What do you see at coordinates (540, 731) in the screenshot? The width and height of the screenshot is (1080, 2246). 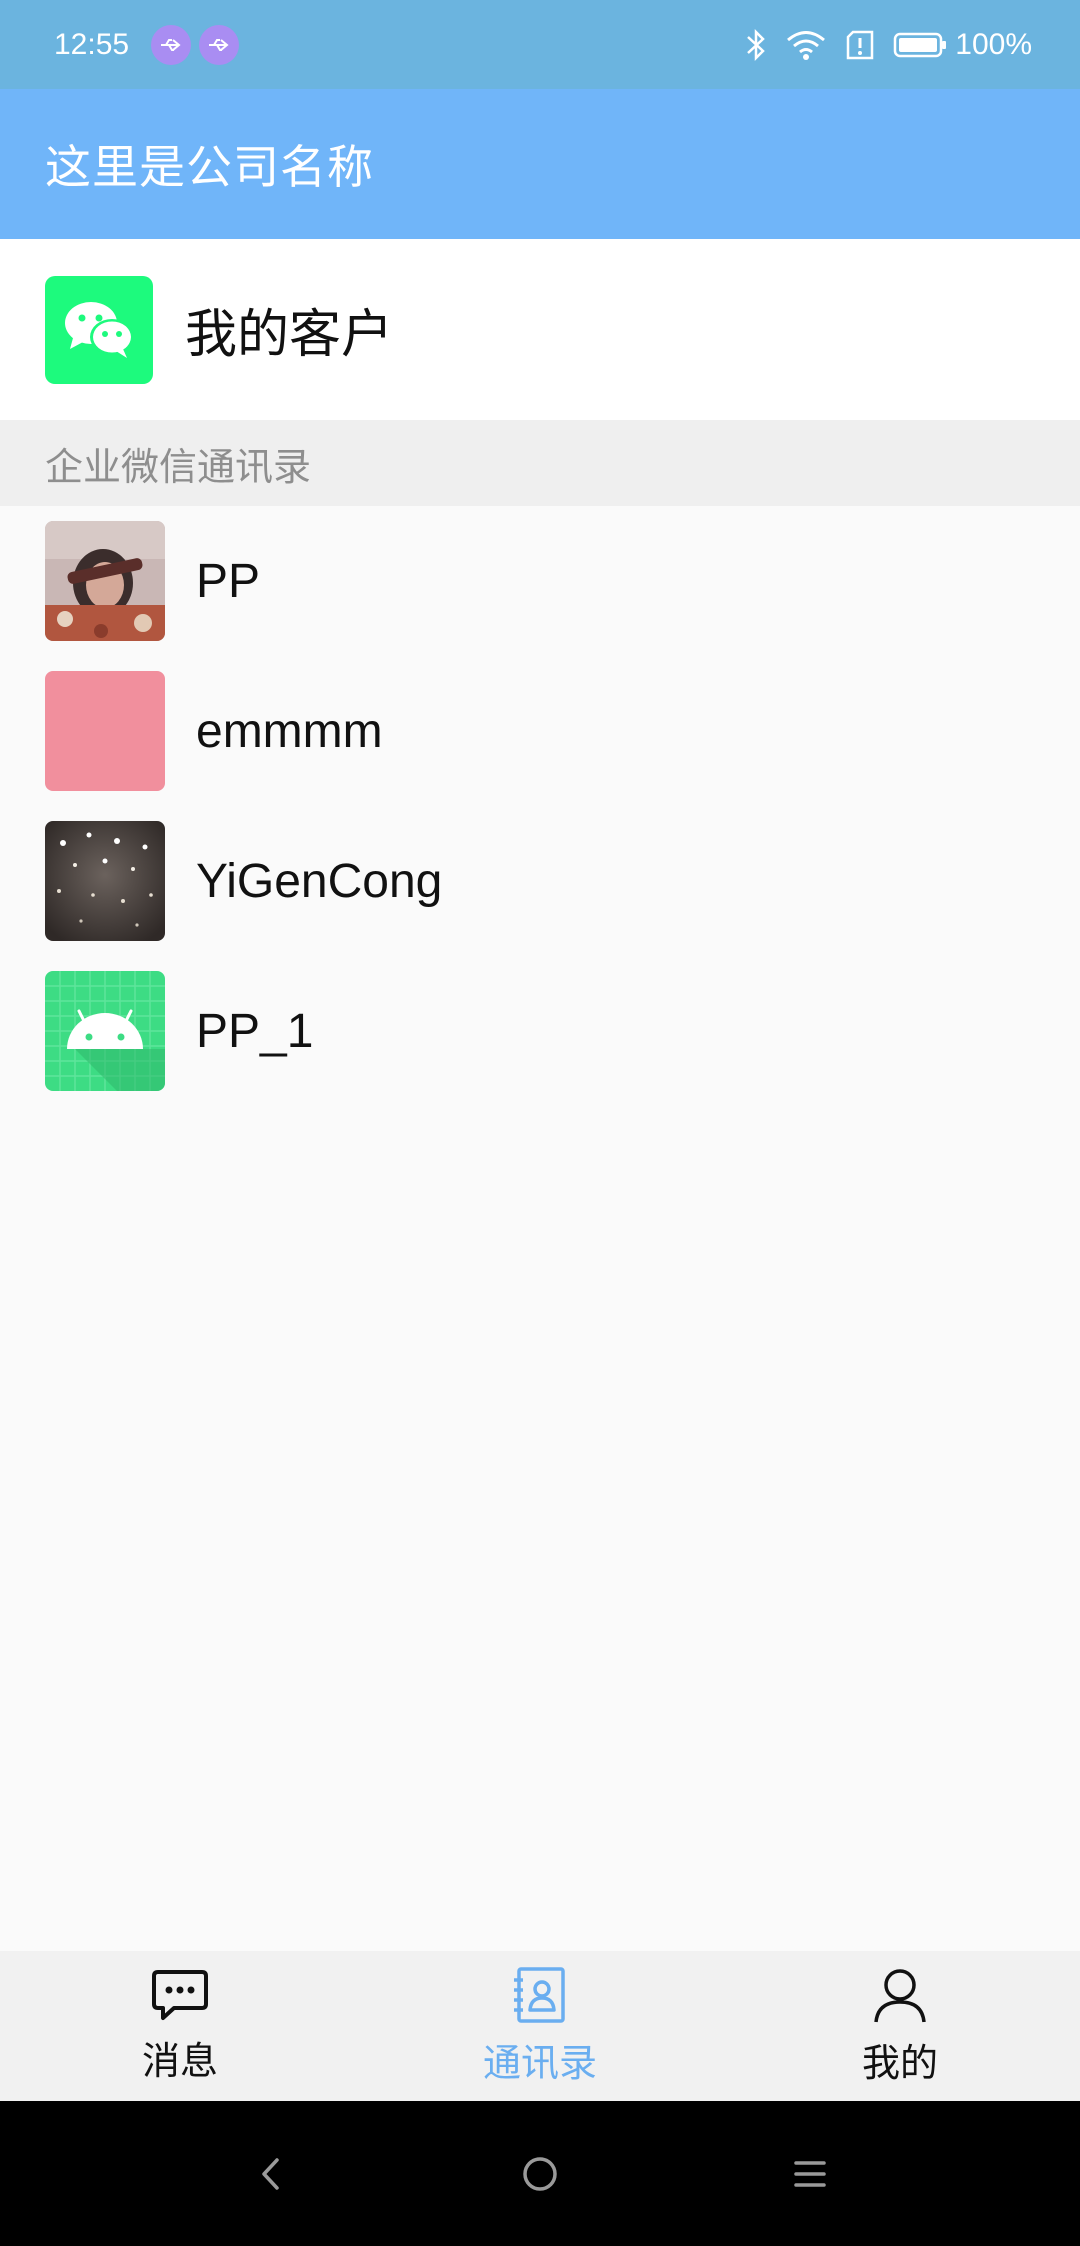 I see `contact-row: emmmm` at bounding box center [540, 731].